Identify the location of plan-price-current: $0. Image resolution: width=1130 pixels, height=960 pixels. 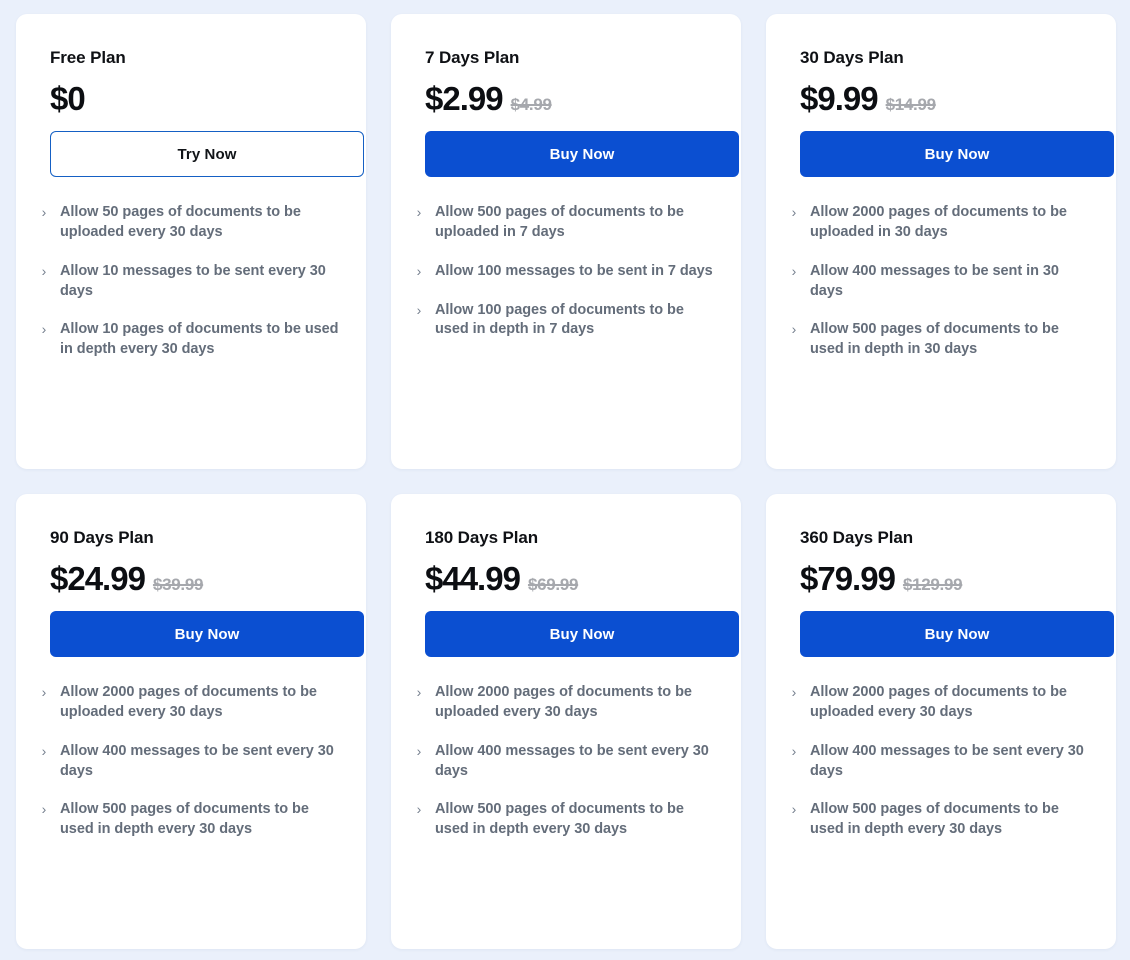
(68, 99).